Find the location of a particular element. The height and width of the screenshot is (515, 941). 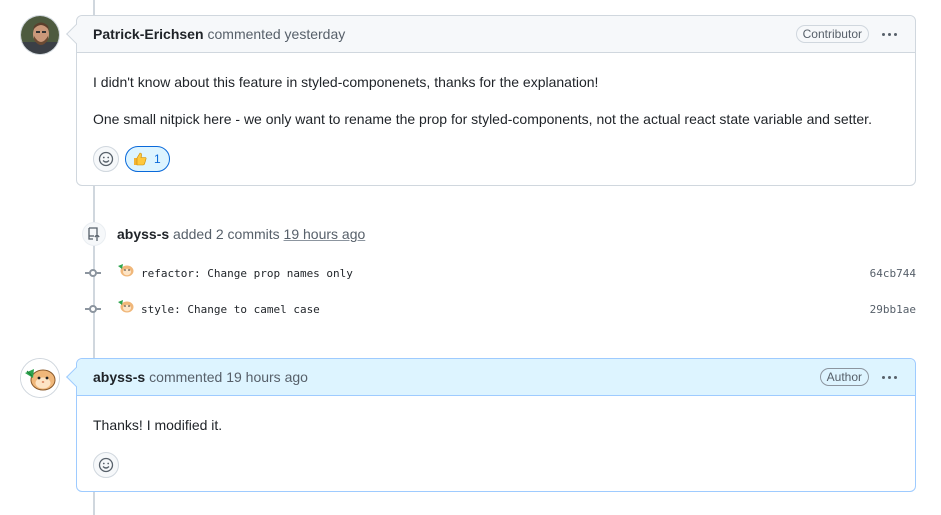

commit-sha-link: 29bb1ae is located at coordinates (893, 309).